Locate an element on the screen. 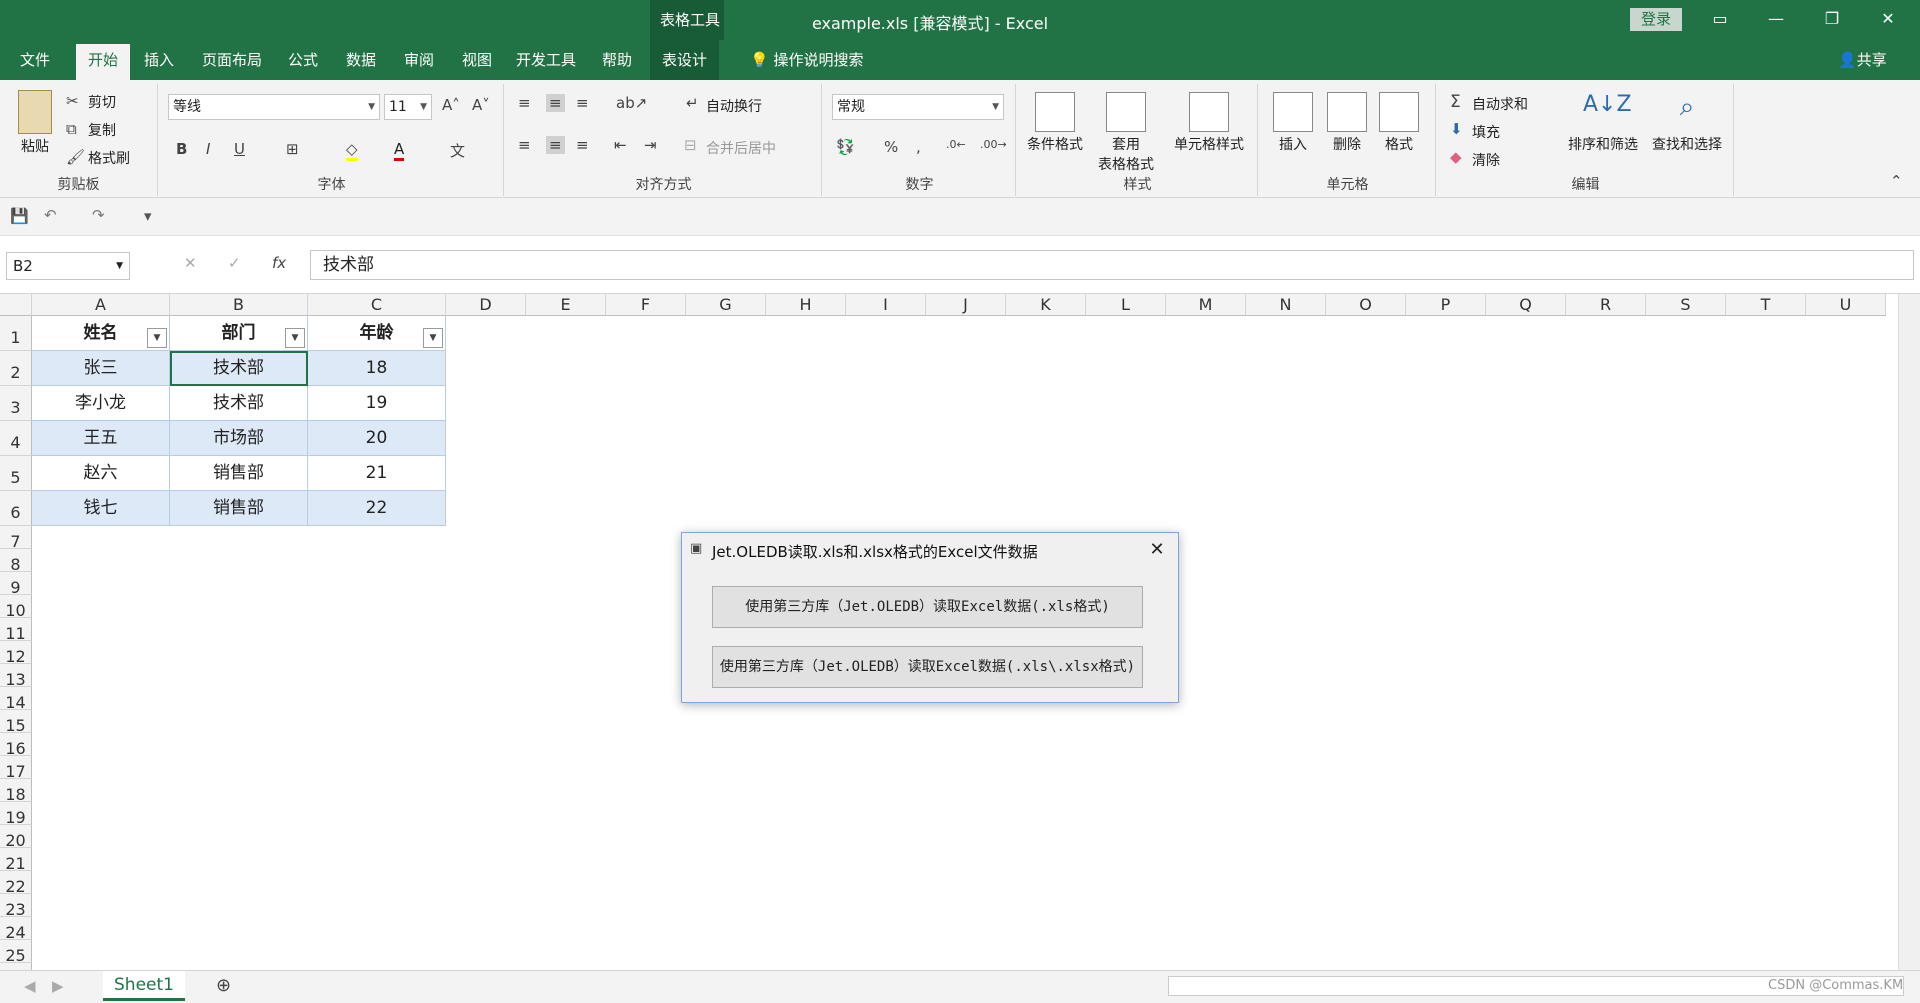 The width and height of the screenshot is (1920, 1003). row-header: 6 is located at coordinates (16, 508).